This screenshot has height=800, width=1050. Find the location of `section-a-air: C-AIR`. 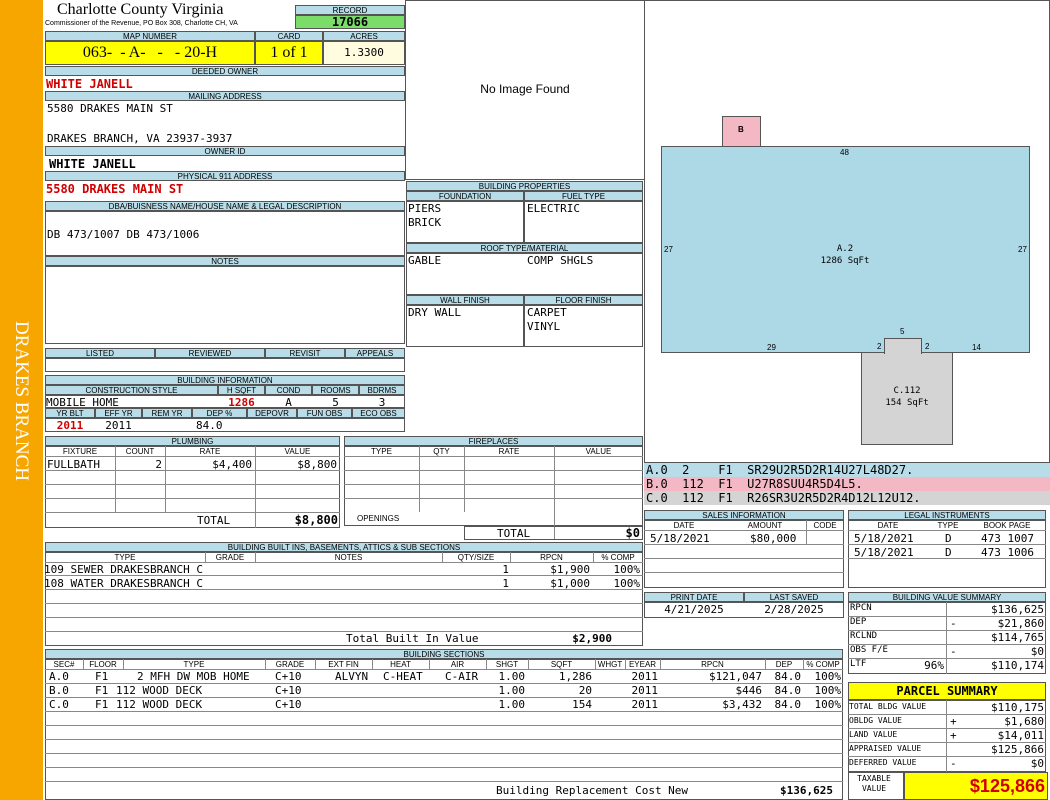

section-a-air: C-AIR is located at coordinates (462, 676).